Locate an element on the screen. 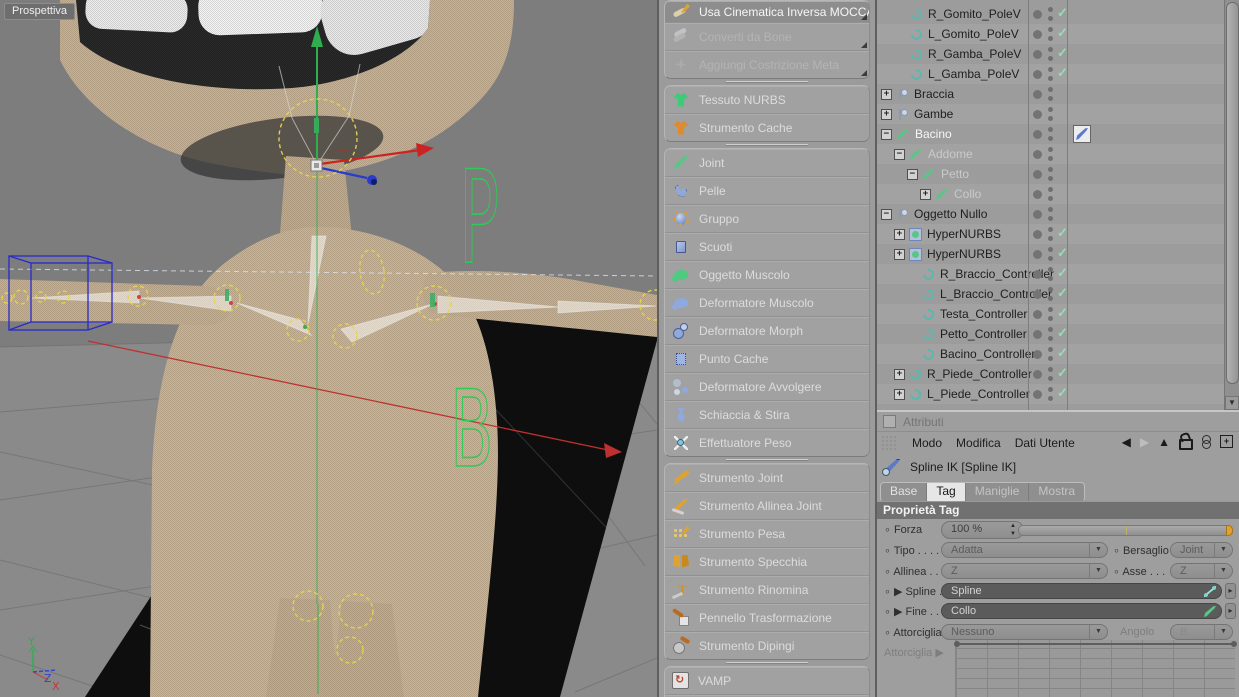 This screenshot has width=1239, height=697. tree-item: R_Gomito_PoleV ✓ is located at coordinates (1058, 14).